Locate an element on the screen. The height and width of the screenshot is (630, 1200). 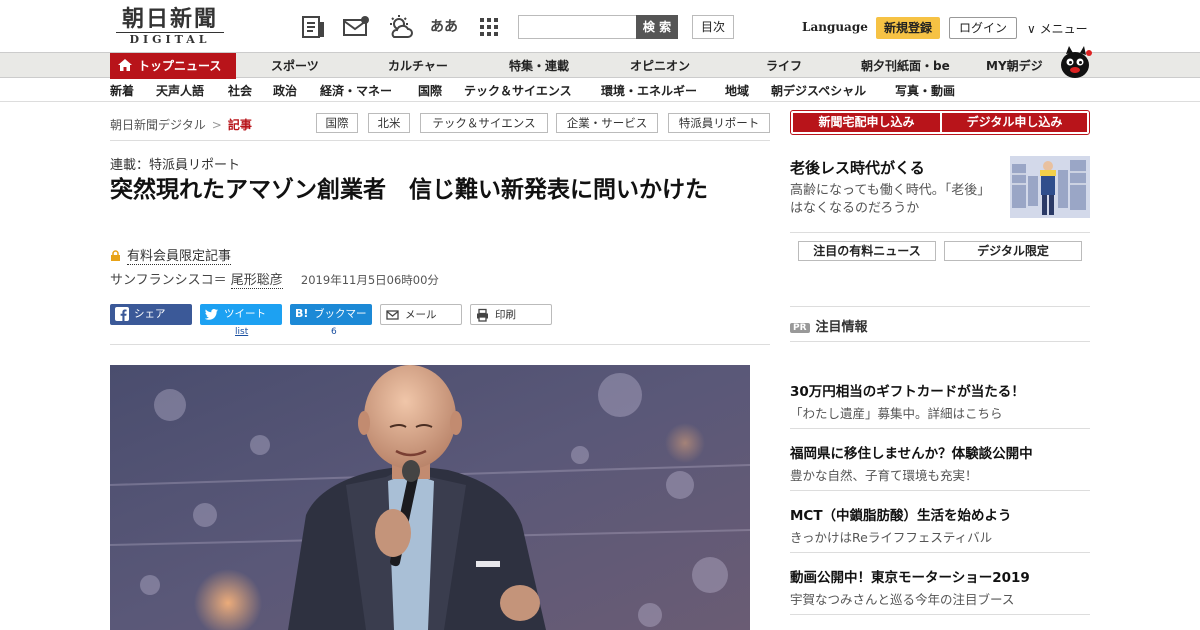
article-title: 突然現れたアマゾン創業者 信じ難い新発表に問いかけた is located at coordinates (409, 190).